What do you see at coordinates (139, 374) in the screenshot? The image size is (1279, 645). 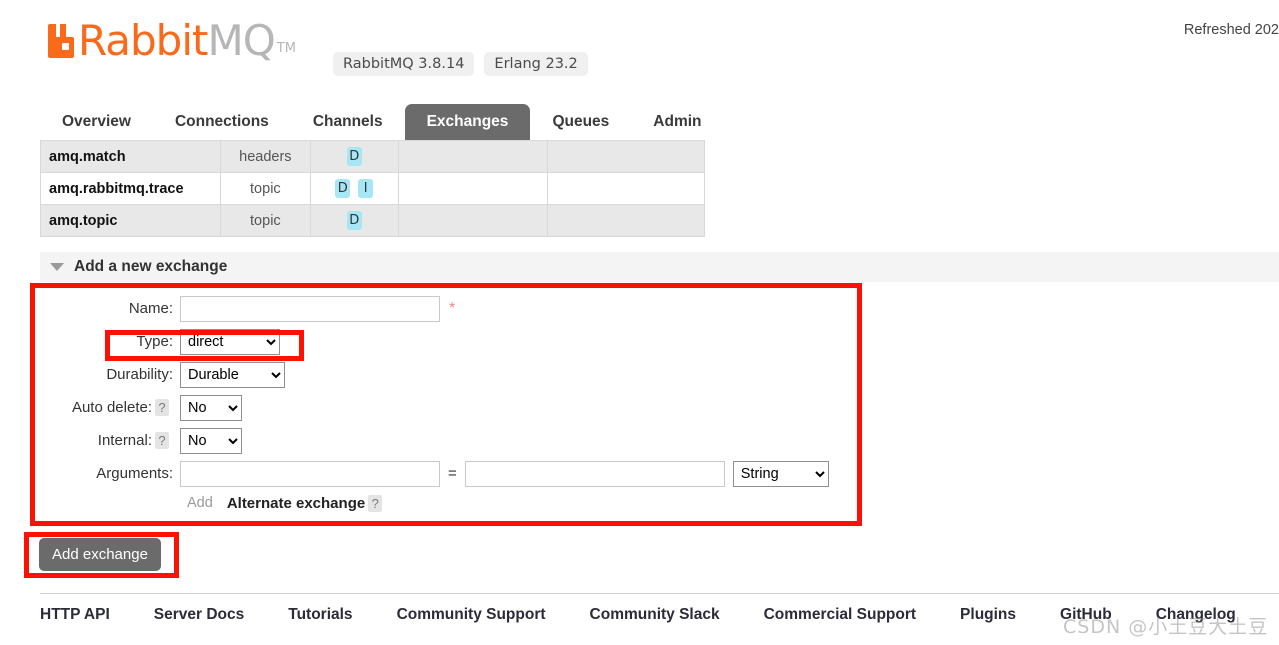 I see `durability-label: Durability:` at bounding box center [139, 374].